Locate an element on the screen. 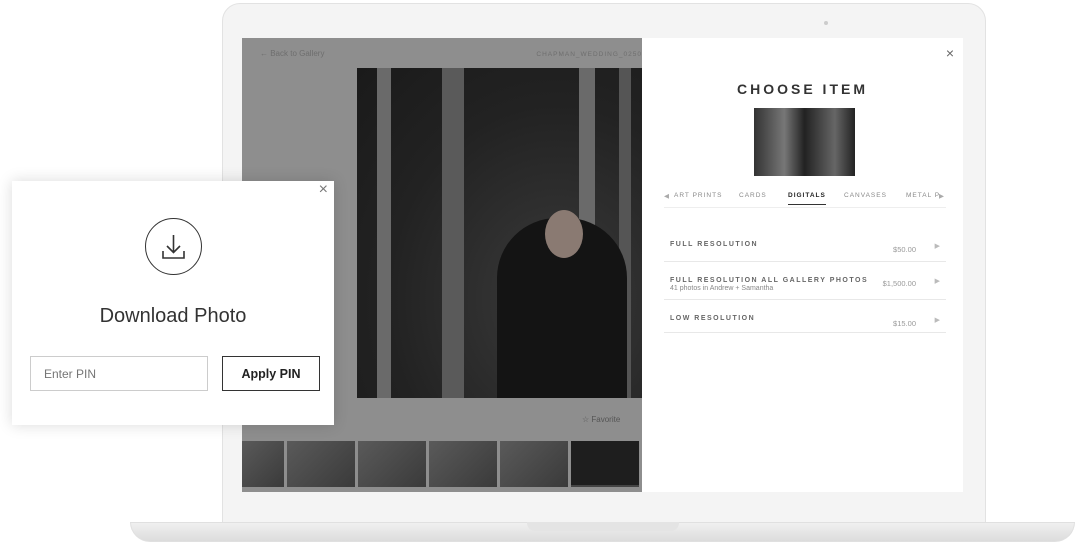 The width and height of the screenshot is (1080, 545). dialog-title: Download Photo is located at coordinates (173, 316).